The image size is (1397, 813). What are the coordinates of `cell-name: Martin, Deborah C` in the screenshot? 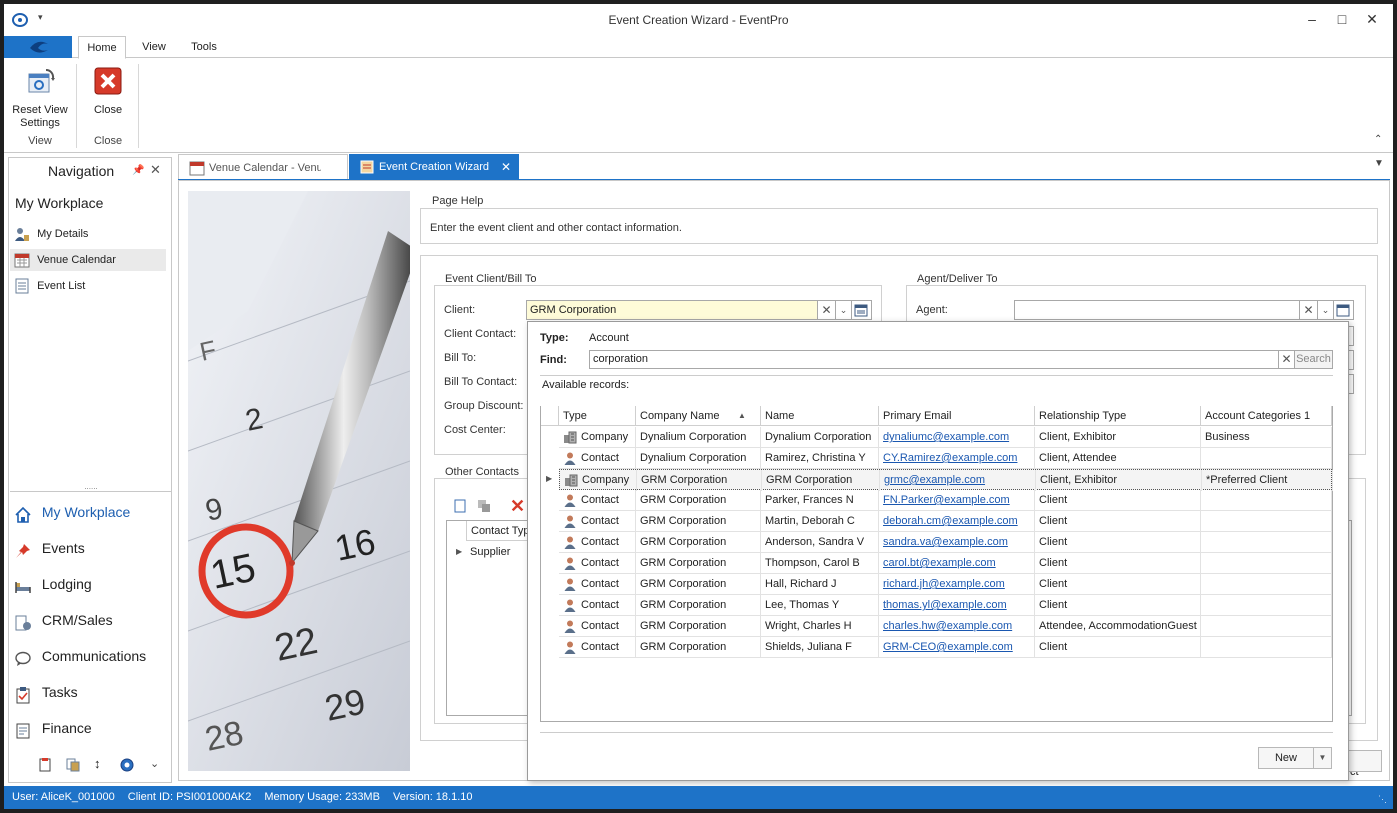 It's located at (820, 521).